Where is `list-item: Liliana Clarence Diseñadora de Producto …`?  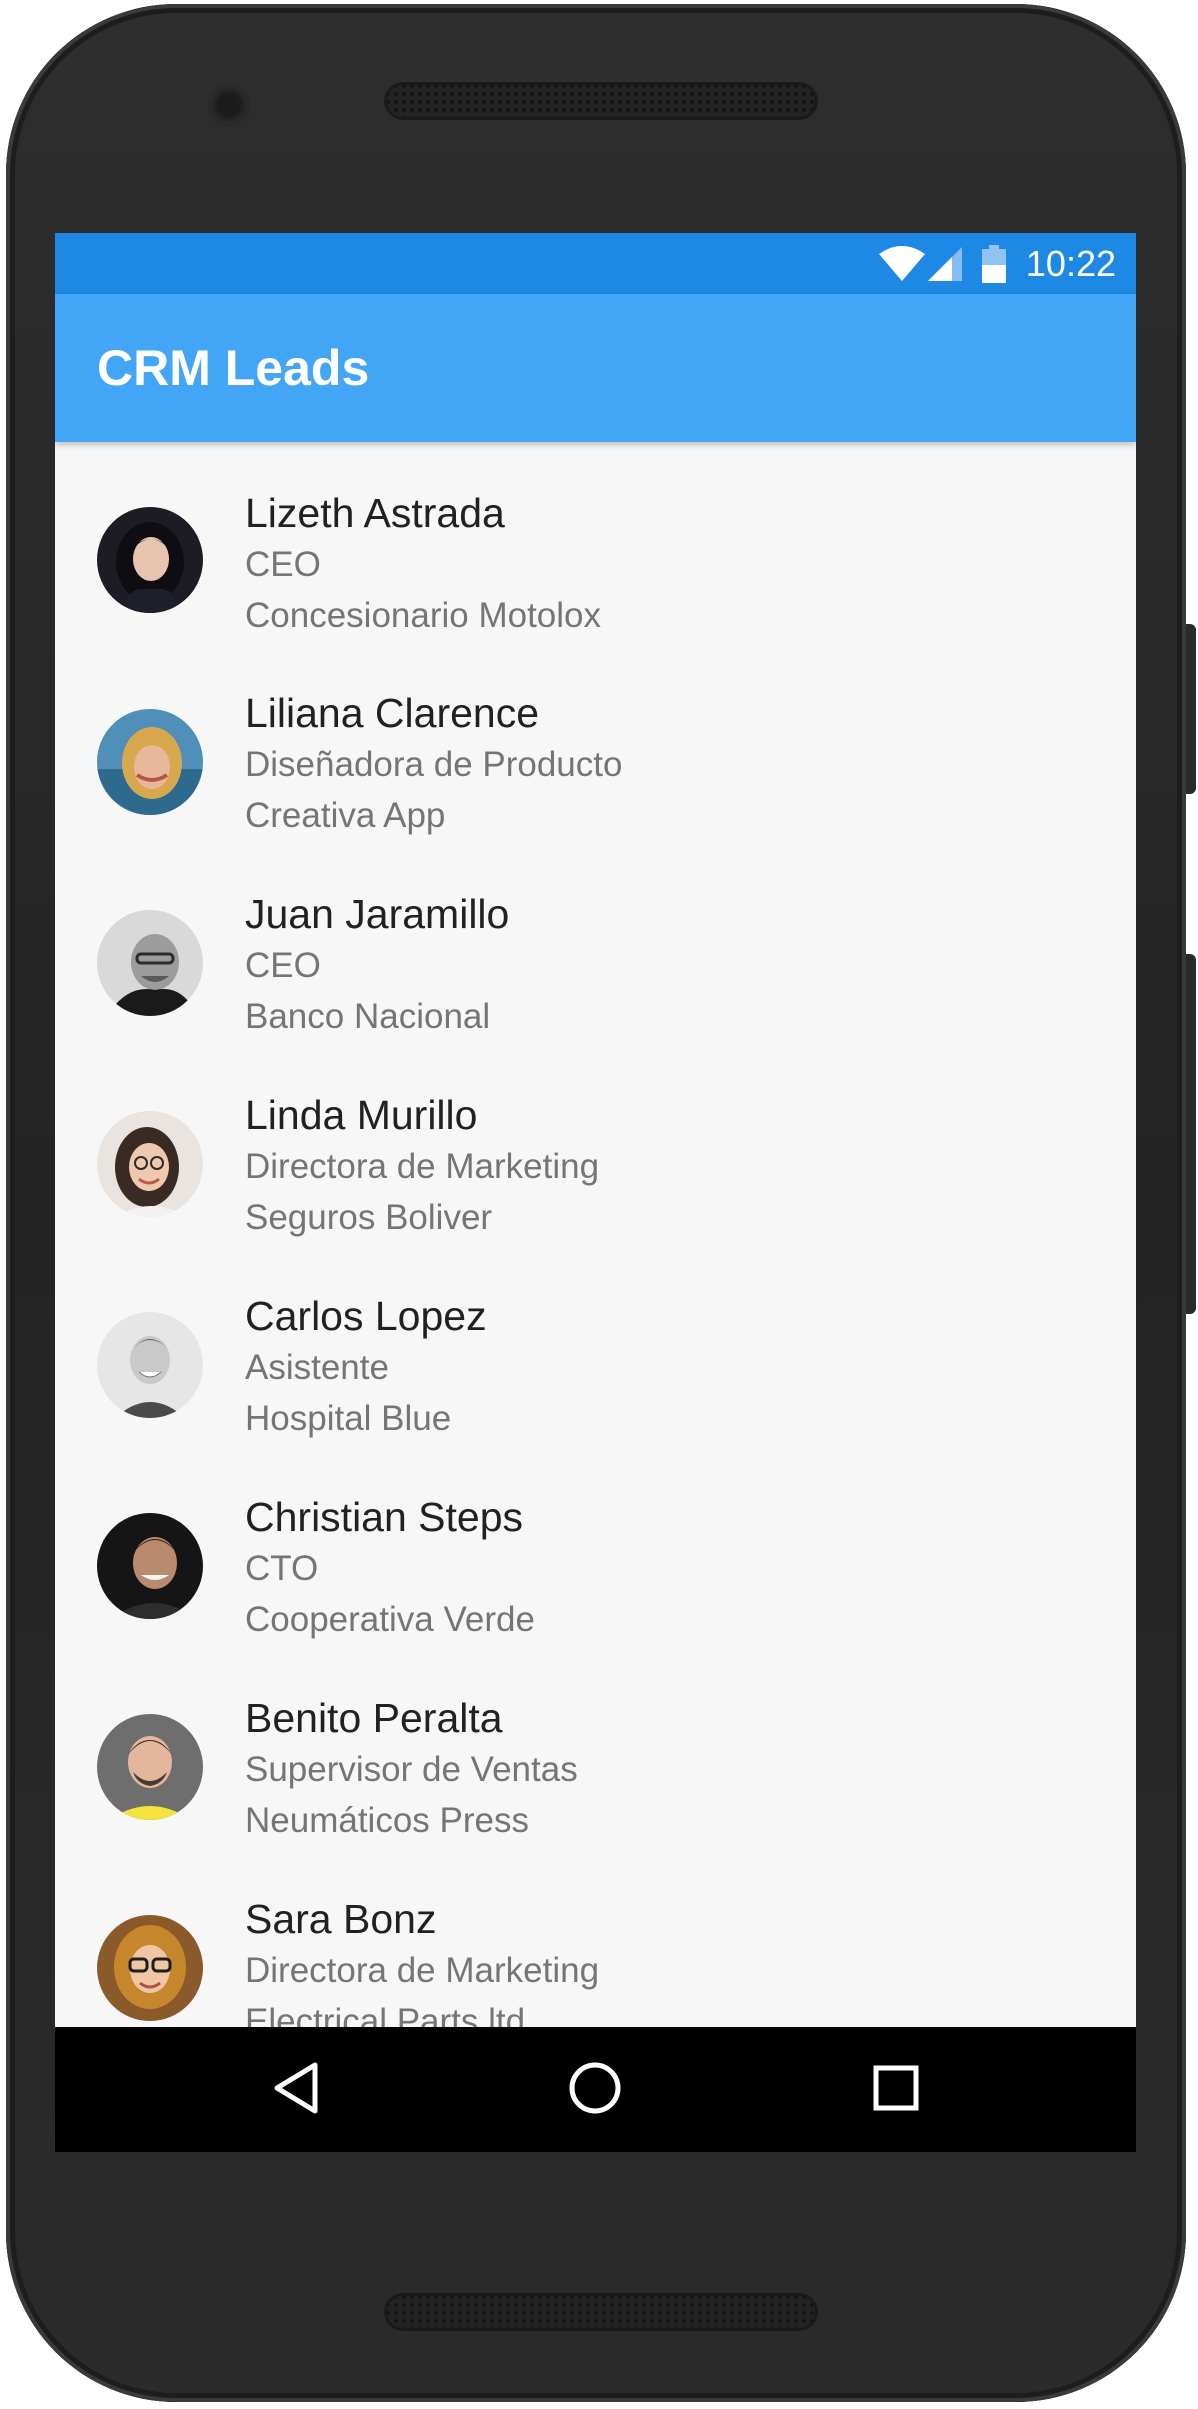
list-item: Liliana Clarence Diseñadora de Producto … is located at coordinates (595, 743).